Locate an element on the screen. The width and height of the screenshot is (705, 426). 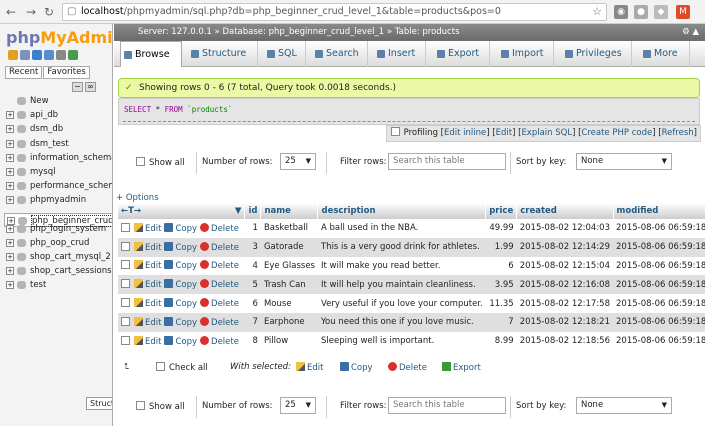
db-tree-label: performance_schema is located at coordinates (71, 186).